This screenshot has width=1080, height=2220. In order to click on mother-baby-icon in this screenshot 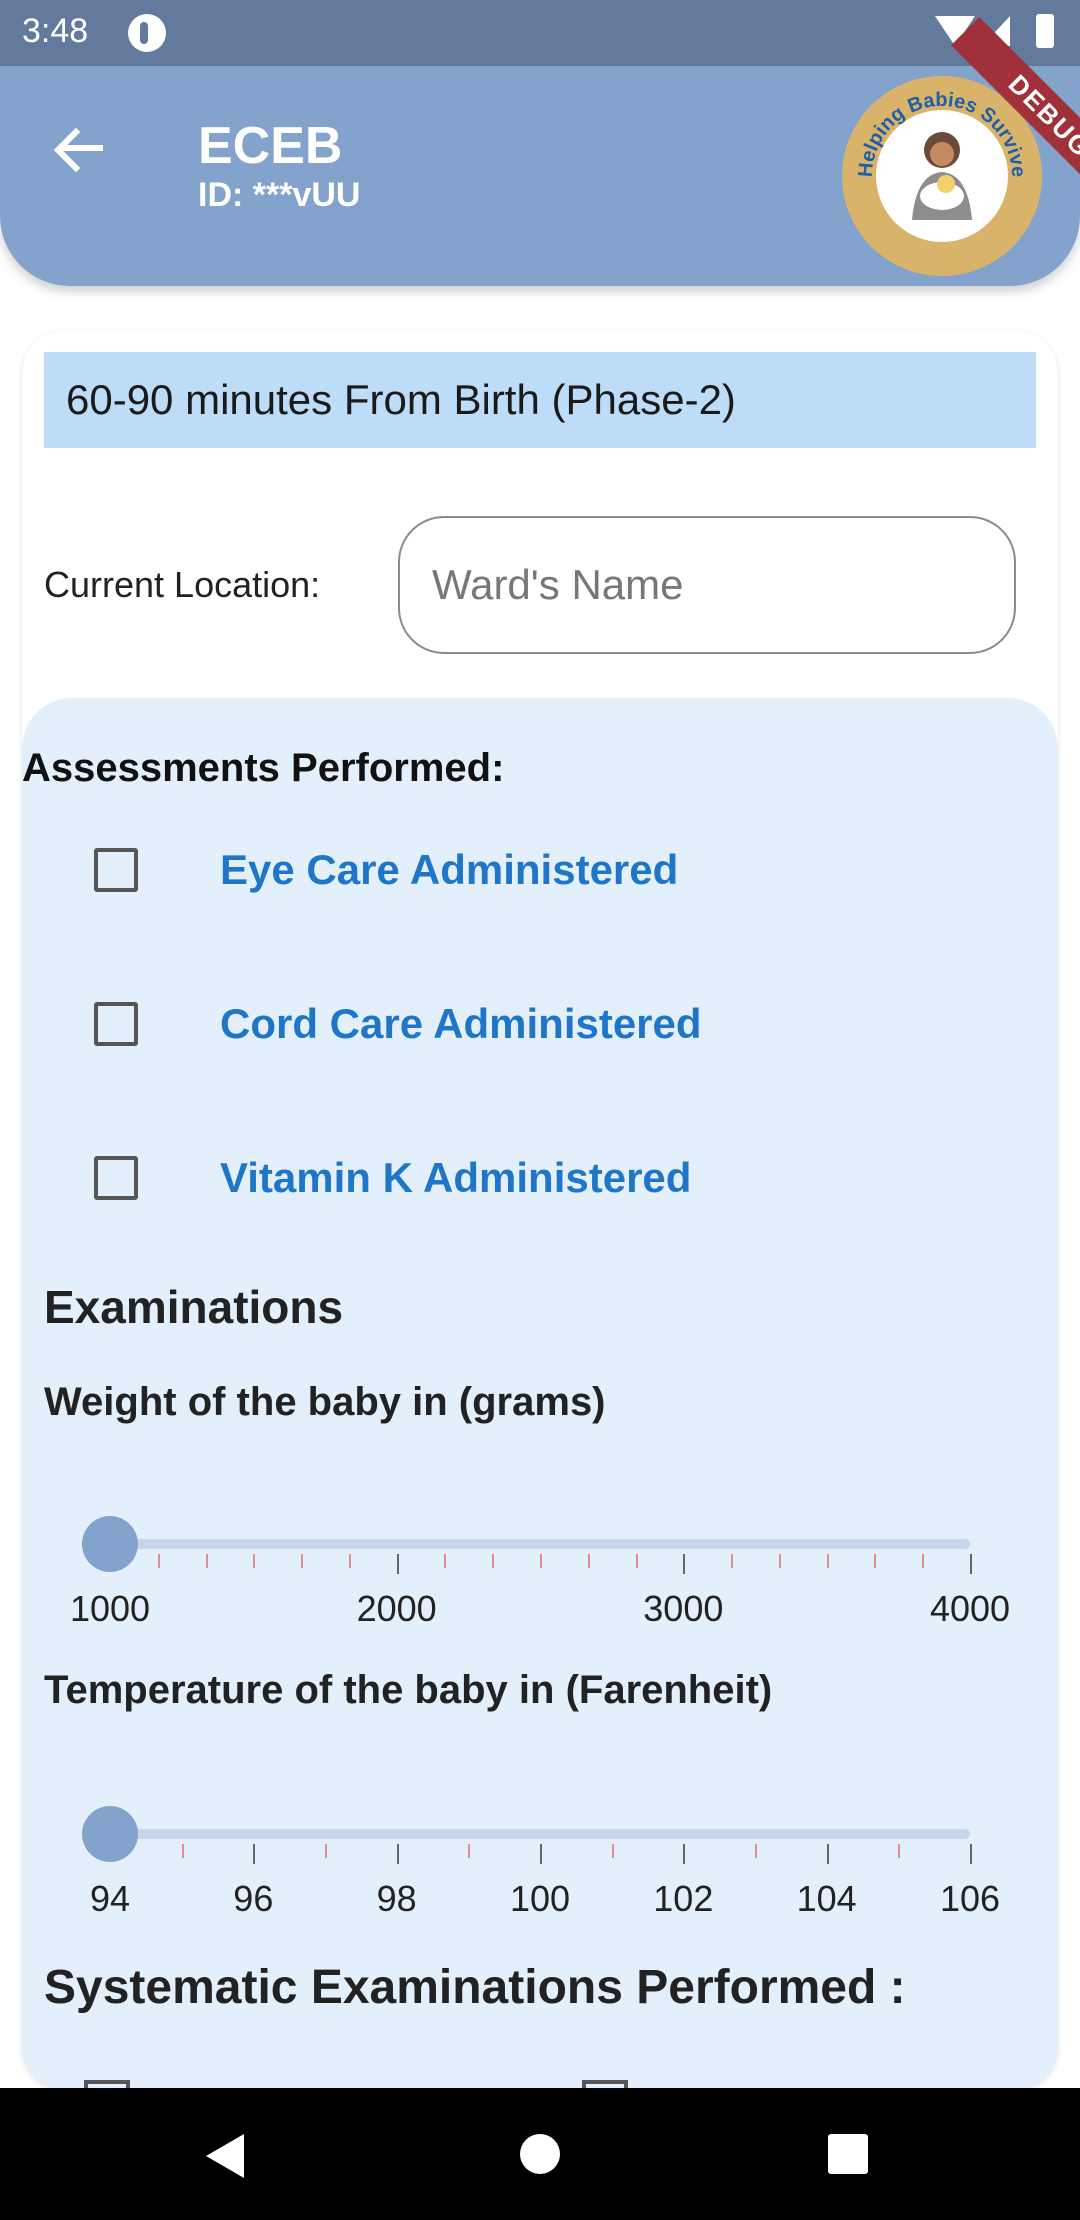, I will do `click(942, 176)`.